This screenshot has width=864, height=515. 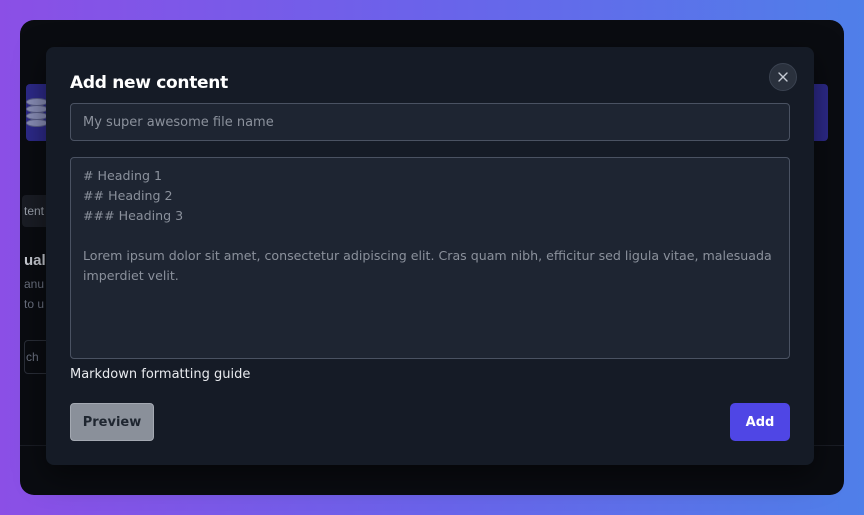 I want to click on close-button, so click(x=783, y=77).